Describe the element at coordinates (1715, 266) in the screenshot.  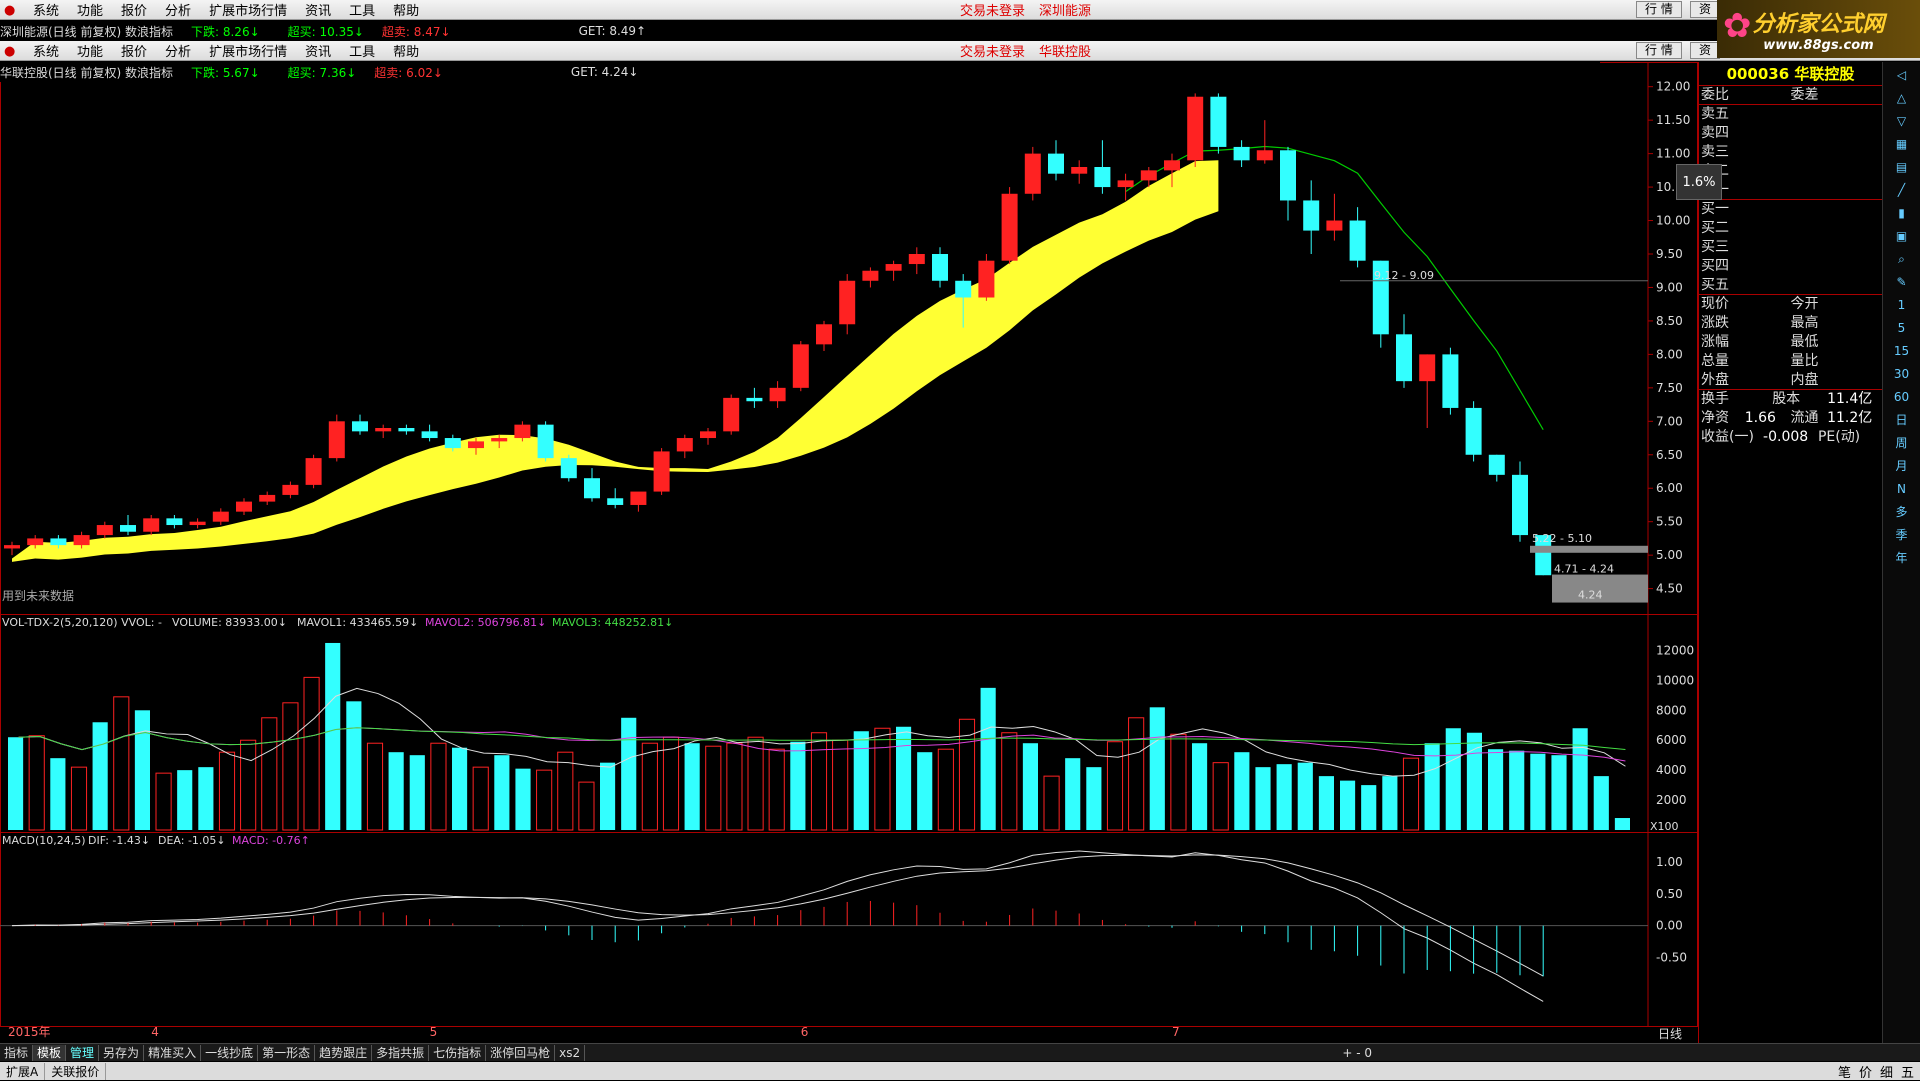
I see `buy-label: 买四` at that location.